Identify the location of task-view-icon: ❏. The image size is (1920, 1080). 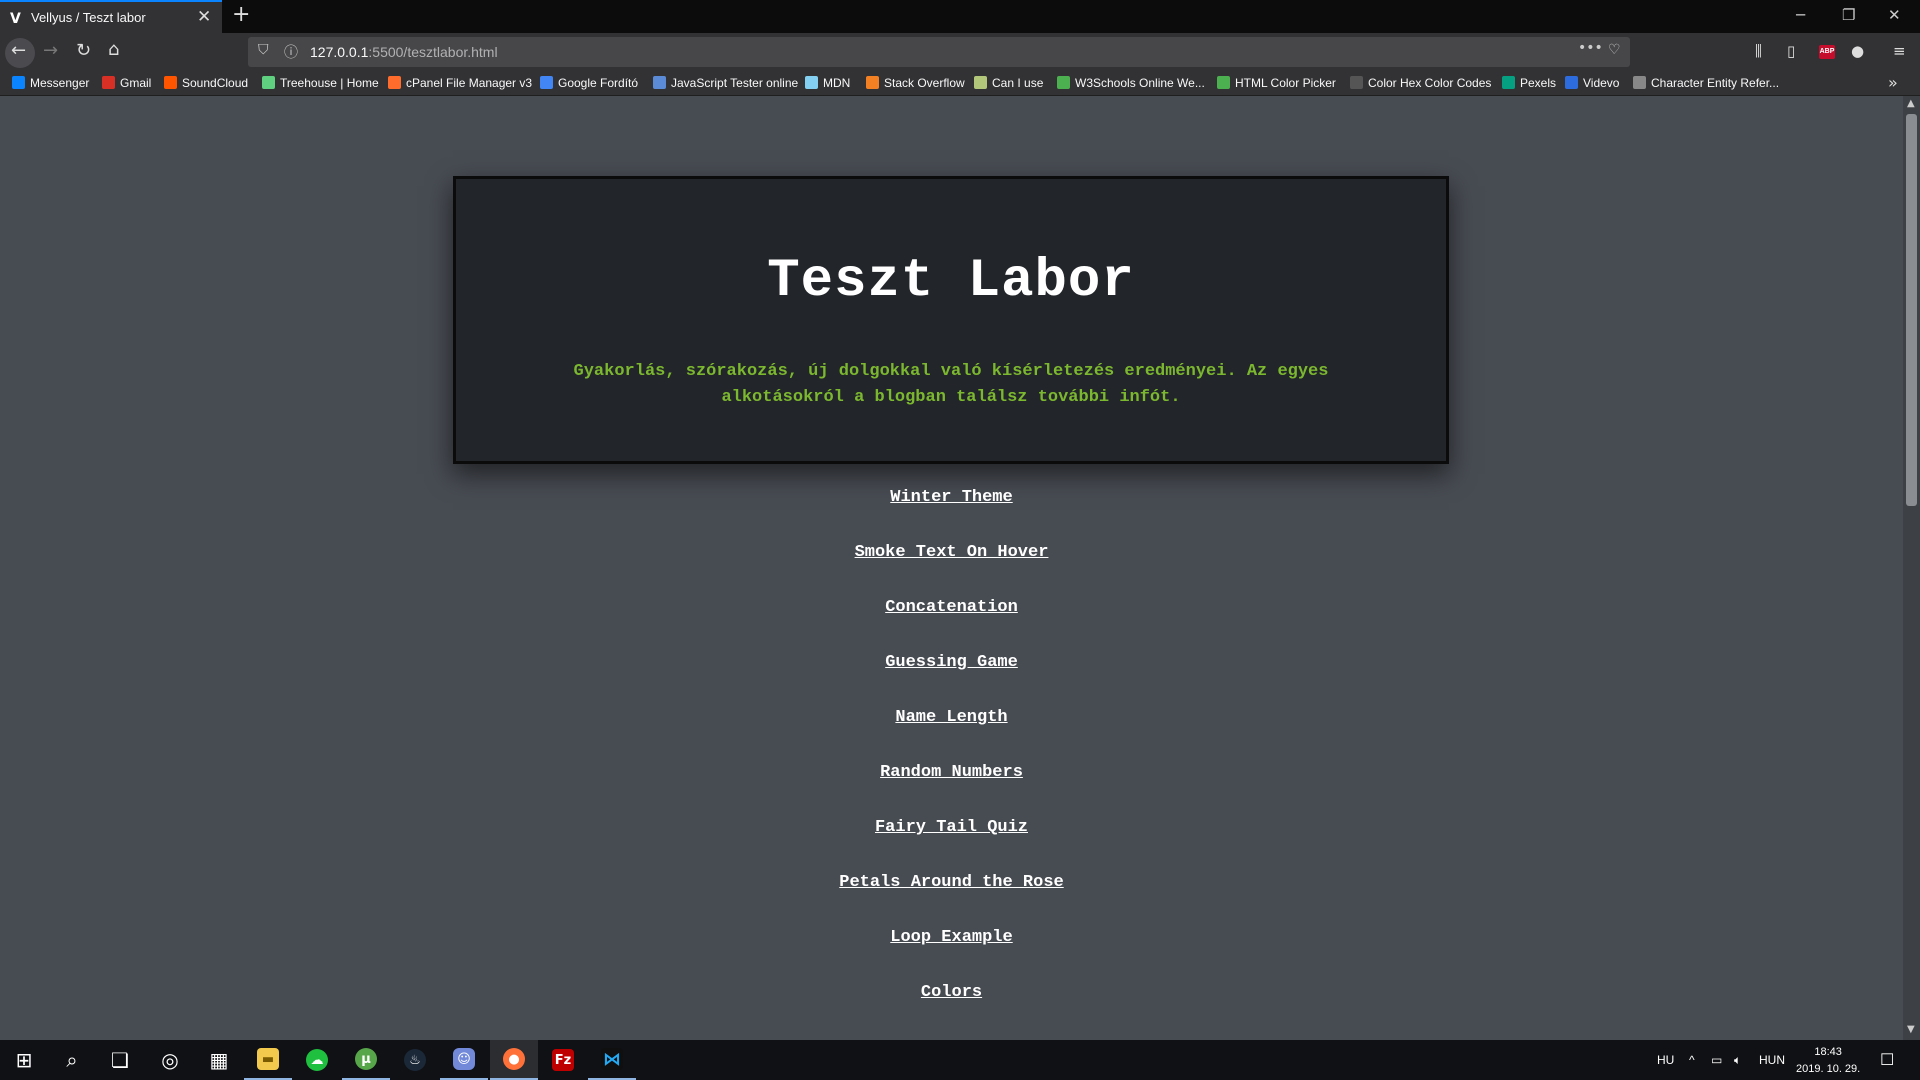
(120, 1060).